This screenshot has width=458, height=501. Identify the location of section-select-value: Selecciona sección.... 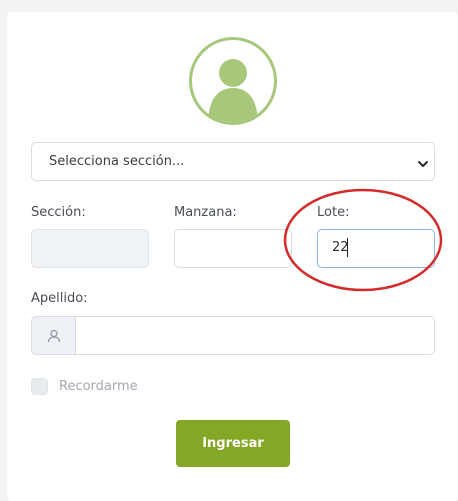
(117, 161).